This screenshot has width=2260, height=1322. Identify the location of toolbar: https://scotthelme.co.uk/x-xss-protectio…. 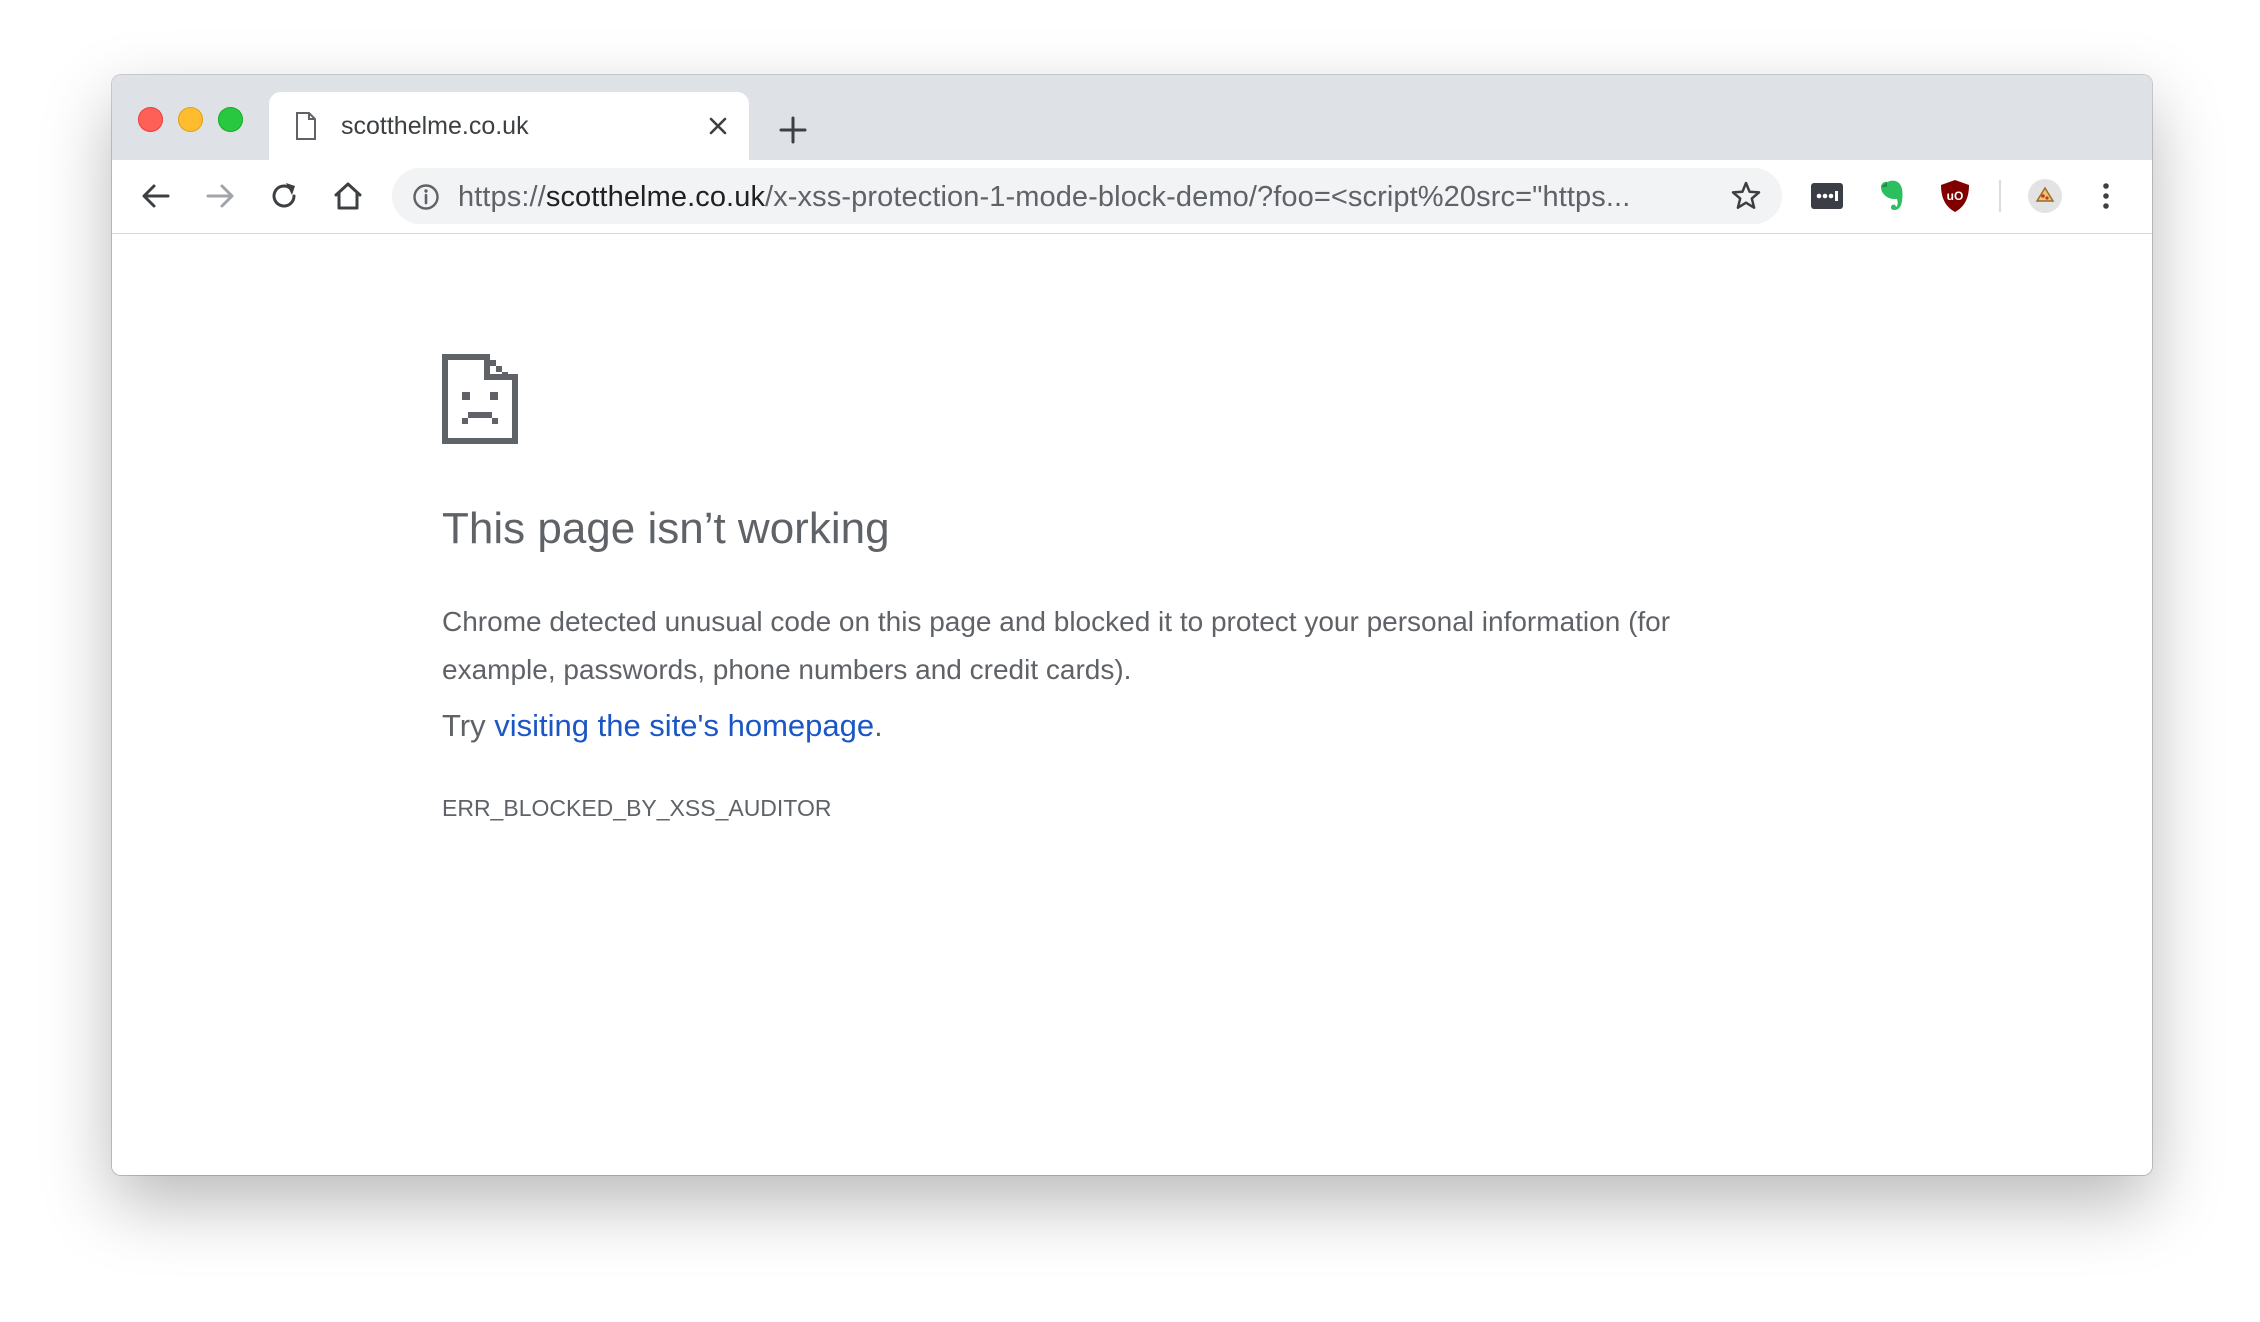
(1132, 197).